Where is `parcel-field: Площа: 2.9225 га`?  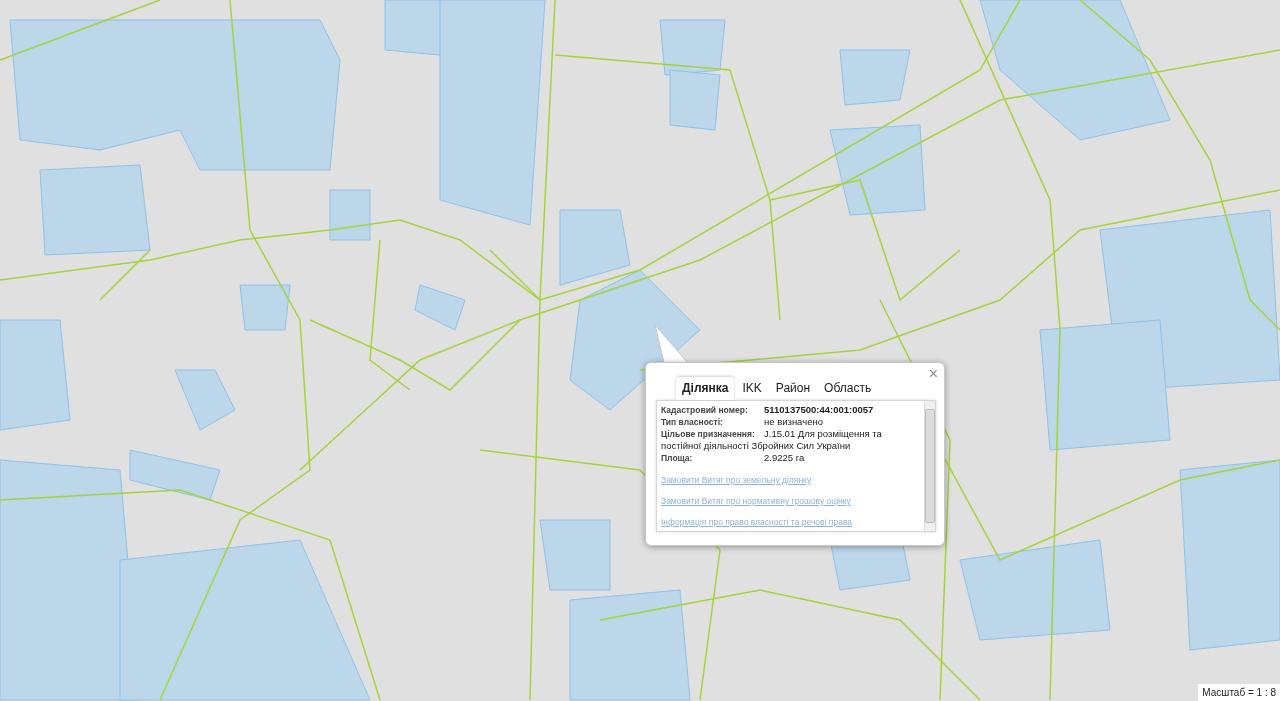 parcel-field: Площа: 2.9225 га is located at coordinates (790, 458).